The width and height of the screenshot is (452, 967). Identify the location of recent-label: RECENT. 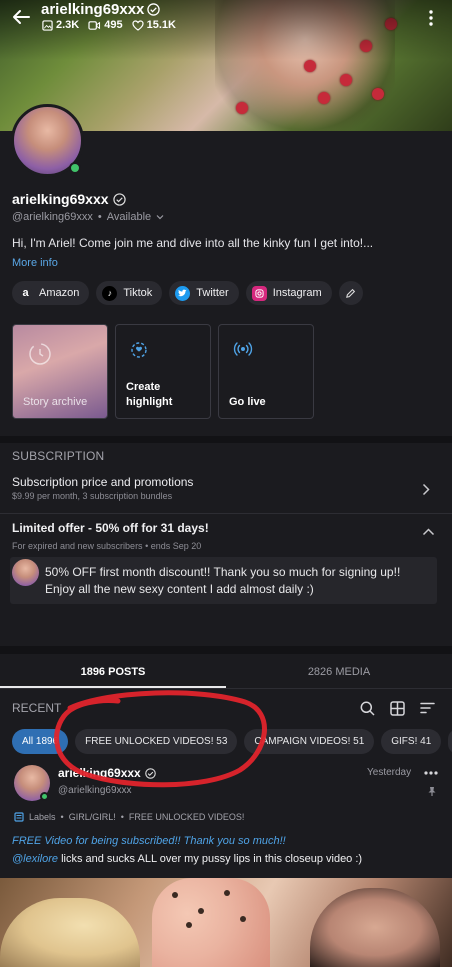
(37, 708).